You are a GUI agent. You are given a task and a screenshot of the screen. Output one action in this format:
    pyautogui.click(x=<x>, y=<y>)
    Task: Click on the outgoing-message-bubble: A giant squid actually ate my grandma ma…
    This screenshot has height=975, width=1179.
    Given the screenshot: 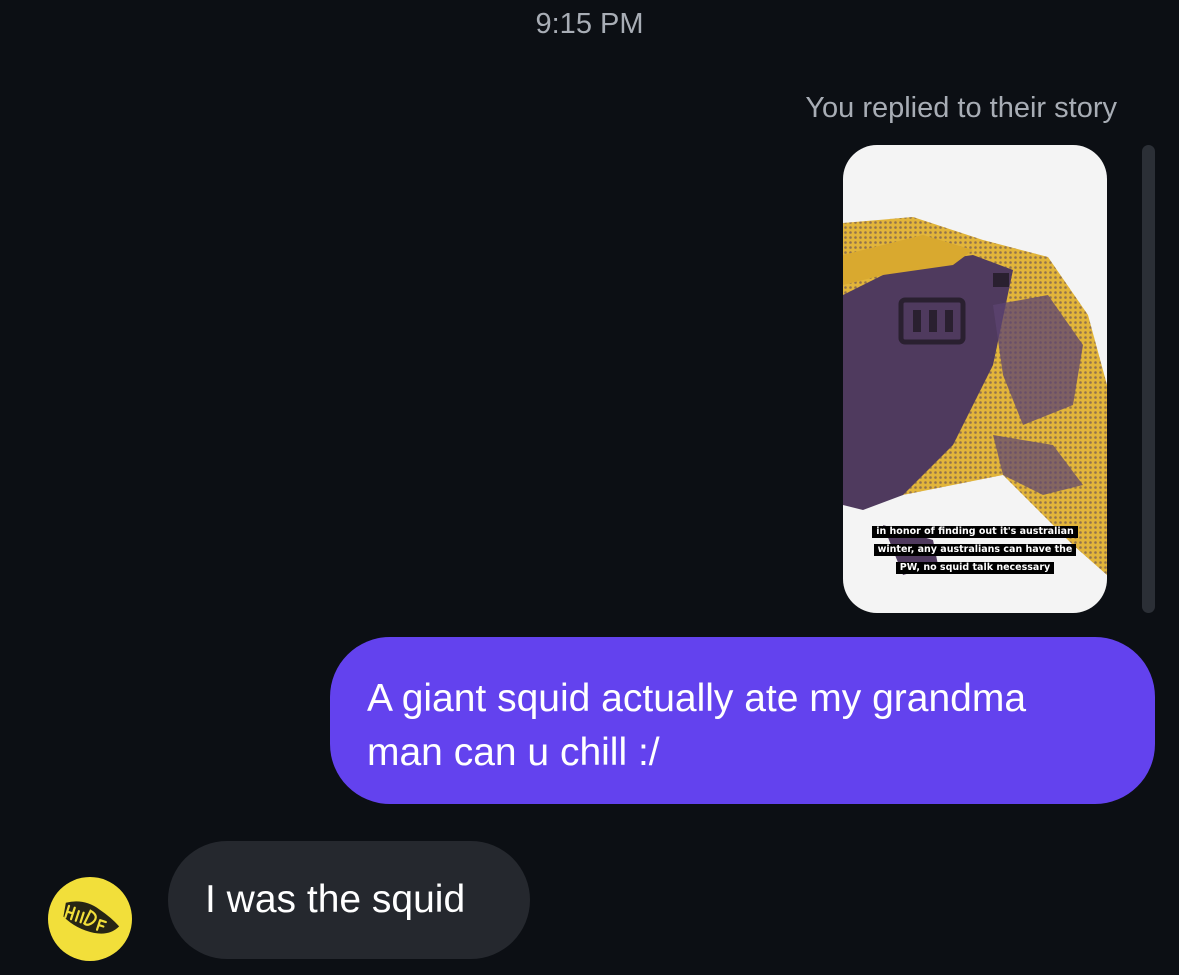 What is the action you would take?
    pyautogui.click(x=742, y=720)
    